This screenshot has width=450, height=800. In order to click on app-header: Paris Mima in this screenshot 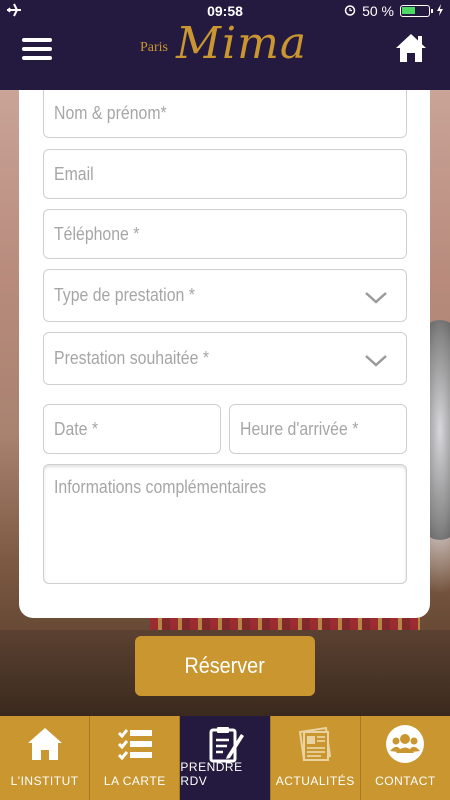, I will do `click(225, 54)`.